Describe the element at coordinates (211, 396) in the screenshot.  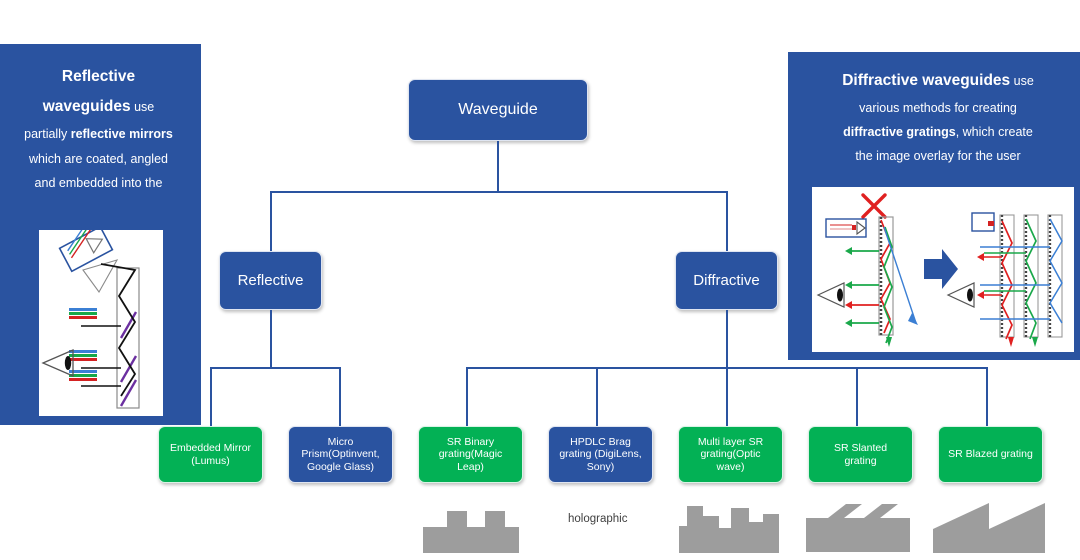
I see `connector-leaf-embedded-mirror` at that location.